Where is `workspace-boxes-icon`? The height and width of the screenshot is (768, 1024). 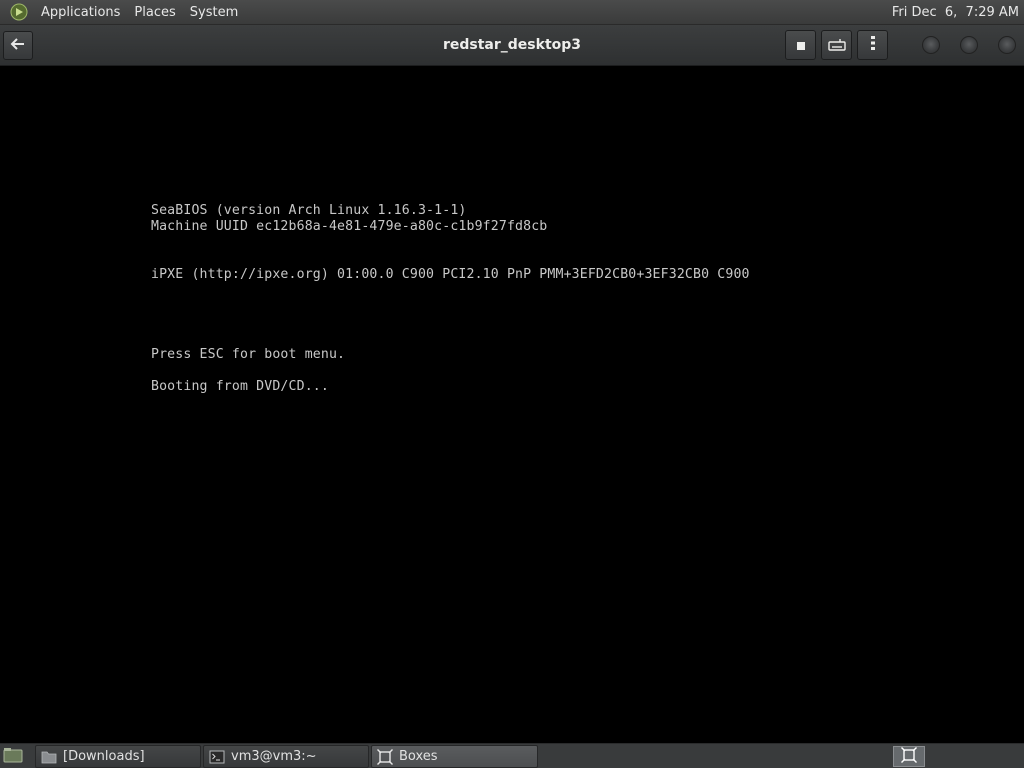
workspace-boxes-icon is located at coordinates (909, 756).